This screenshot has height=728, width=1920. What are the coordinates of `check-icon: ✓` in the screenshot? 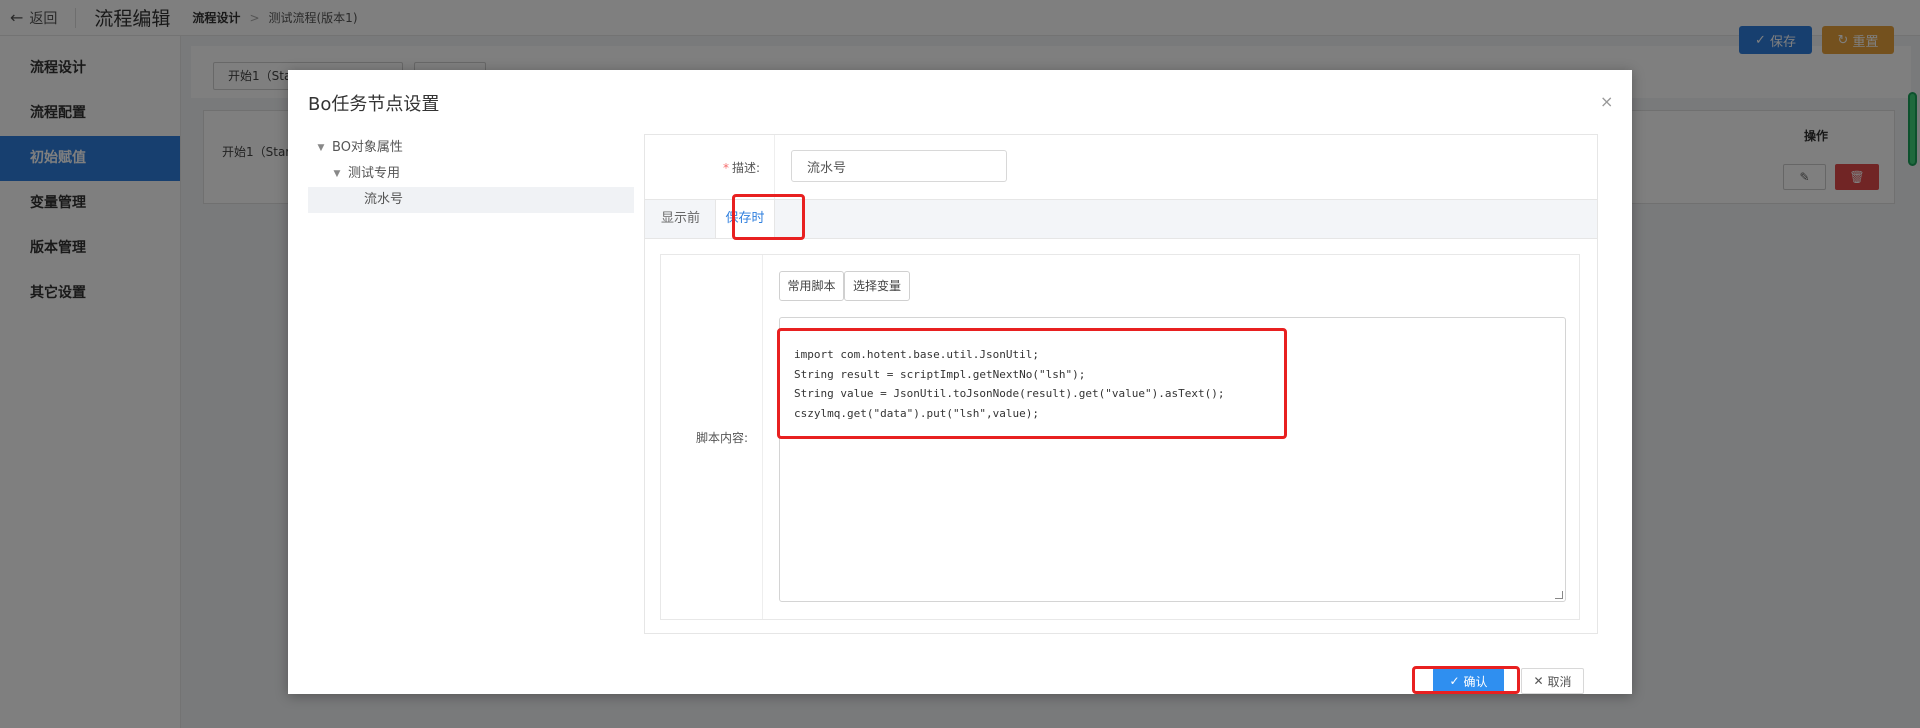 It's located at (1454, 681).